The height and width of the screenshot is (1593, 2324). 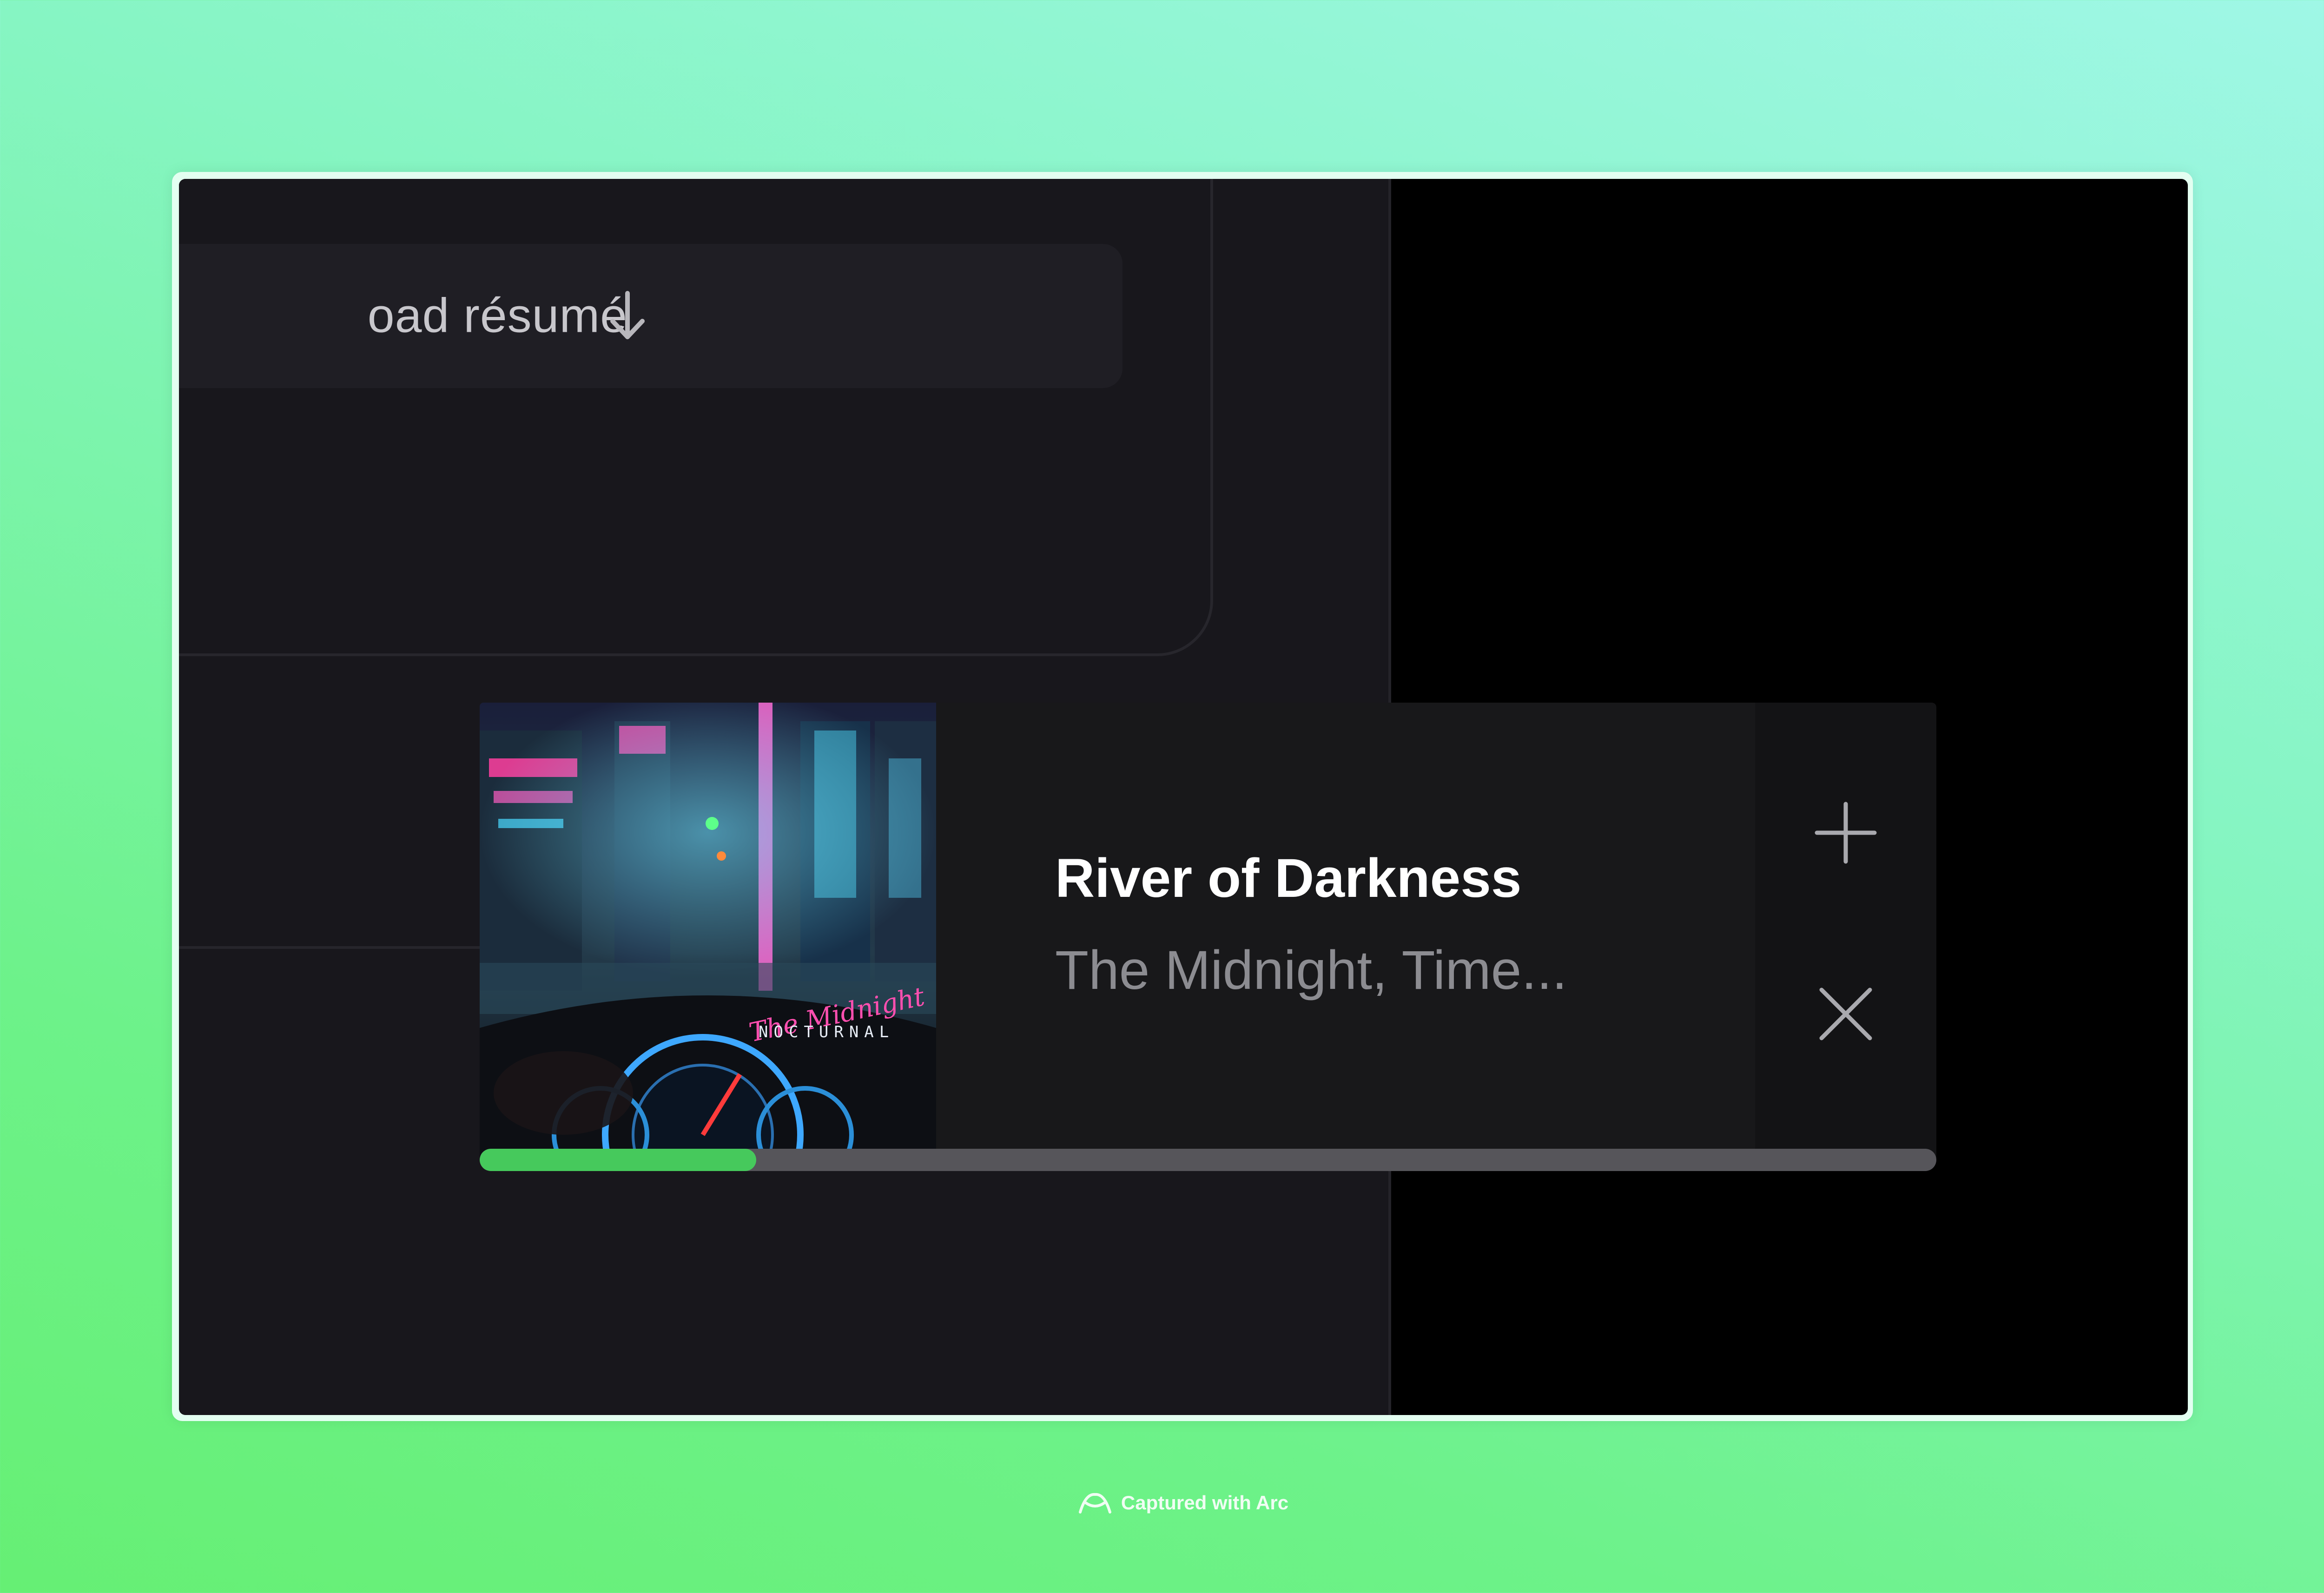 I want to click on arc-logo-icon, so click(x=1094, y=1503).